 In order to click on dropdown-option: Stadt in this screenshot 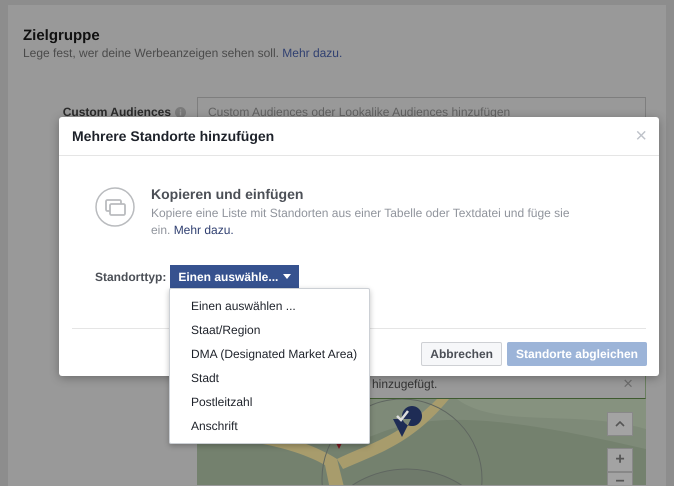, I will do `click(269, 378)`.